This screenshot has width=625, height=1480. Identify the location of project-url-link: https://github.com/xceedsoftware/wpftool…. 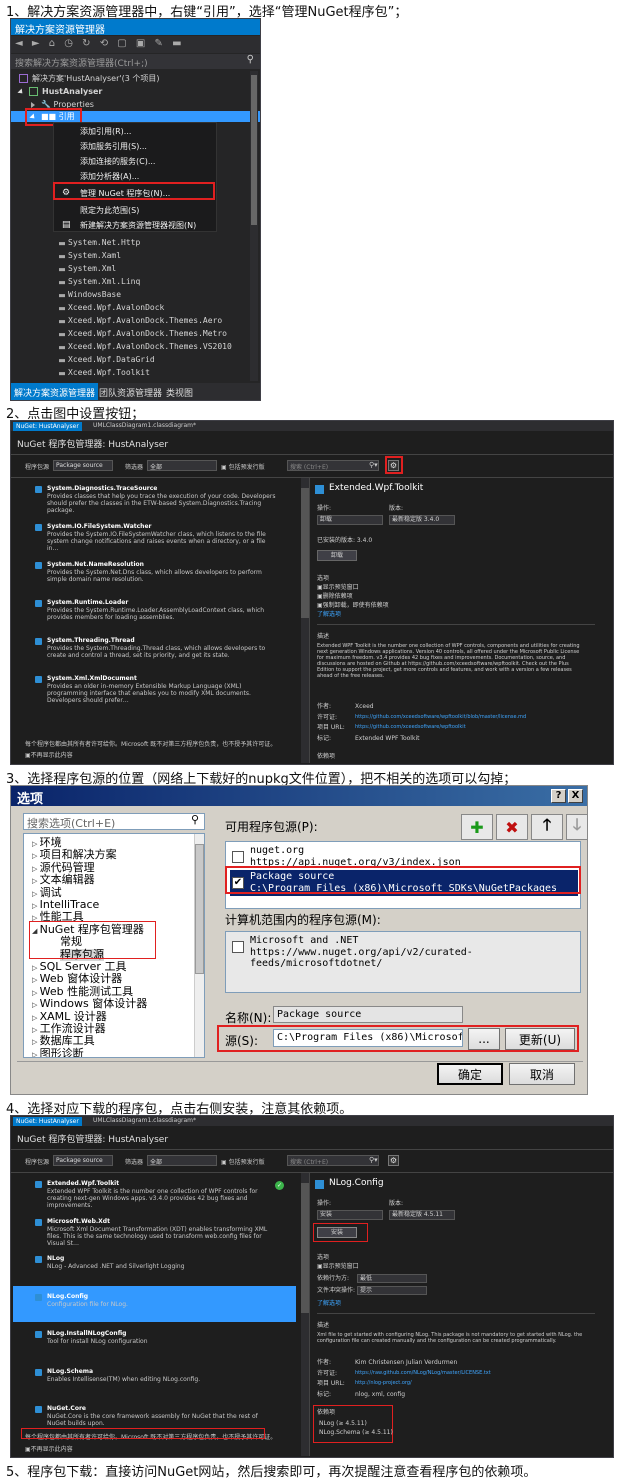
(410, 727).